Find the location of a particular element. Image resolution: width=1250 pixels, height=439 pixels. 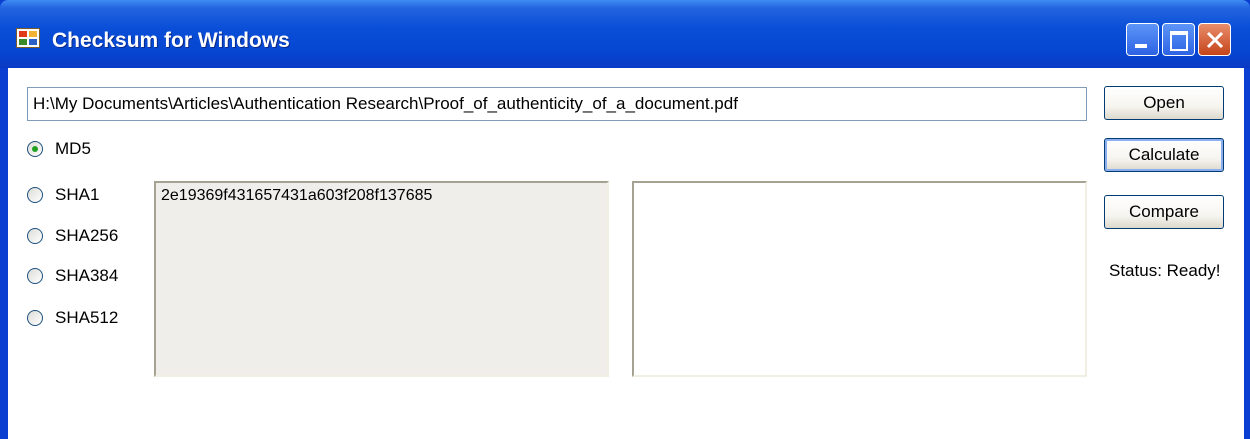

compare-button: Compare is located at coordinates (1164, 212).